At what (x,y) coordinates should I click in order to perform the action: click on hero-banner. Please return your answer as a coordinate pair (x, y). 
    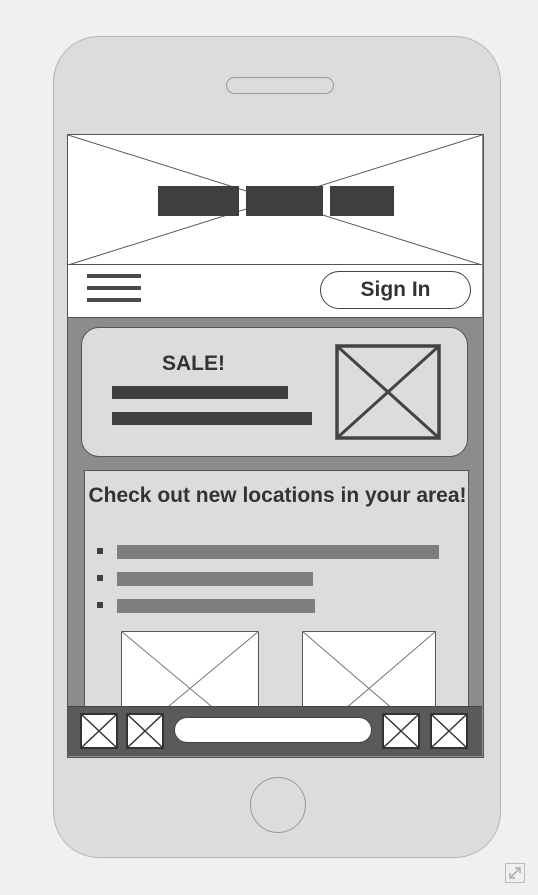
    Looking at the image, I should click on (275, 200).